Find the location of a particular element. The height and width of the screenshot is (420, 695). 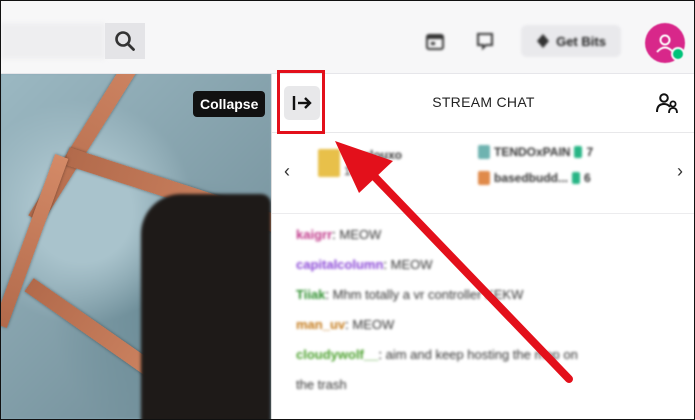

chat-text: aim and keep hosting the mop on is located at coordinates (481, 354).